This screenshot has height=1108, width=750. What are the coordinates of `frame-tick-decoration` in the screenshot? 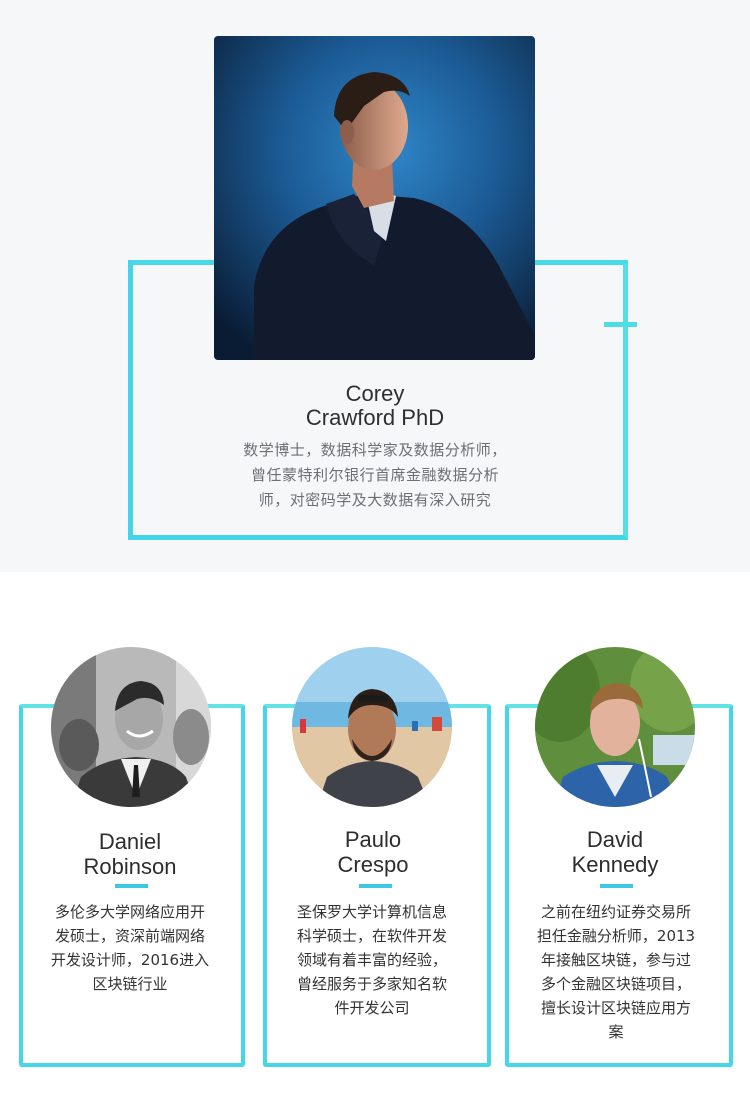 It's located at (620, 324).